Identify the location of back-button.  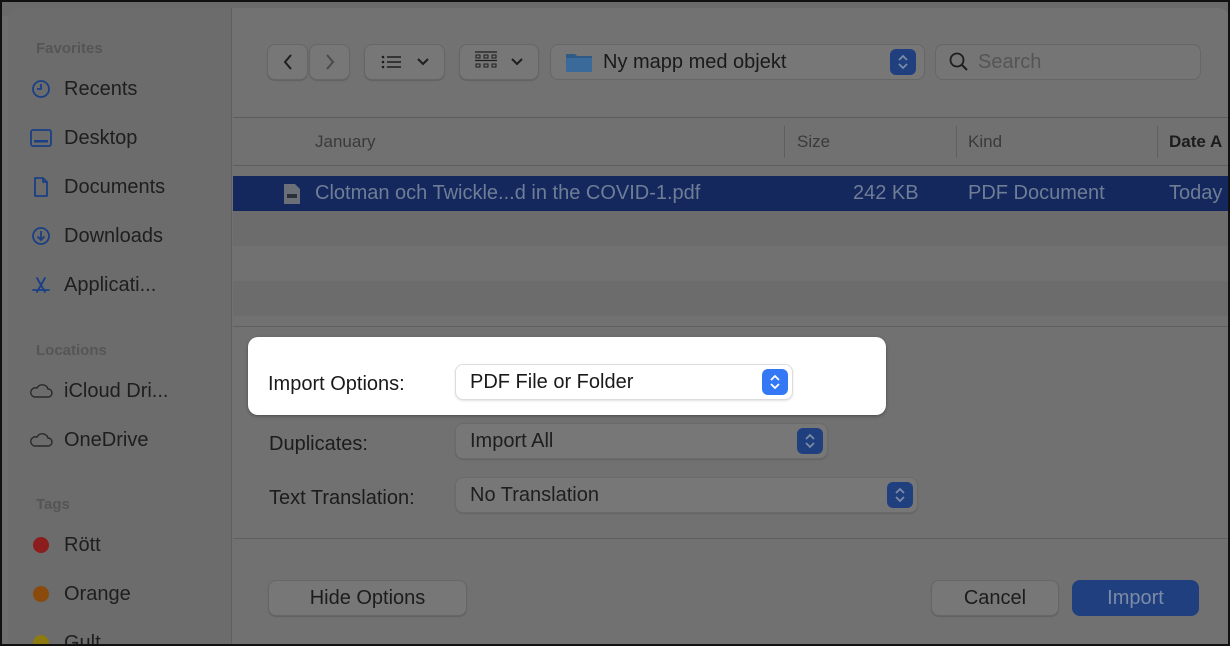
(287, 62).